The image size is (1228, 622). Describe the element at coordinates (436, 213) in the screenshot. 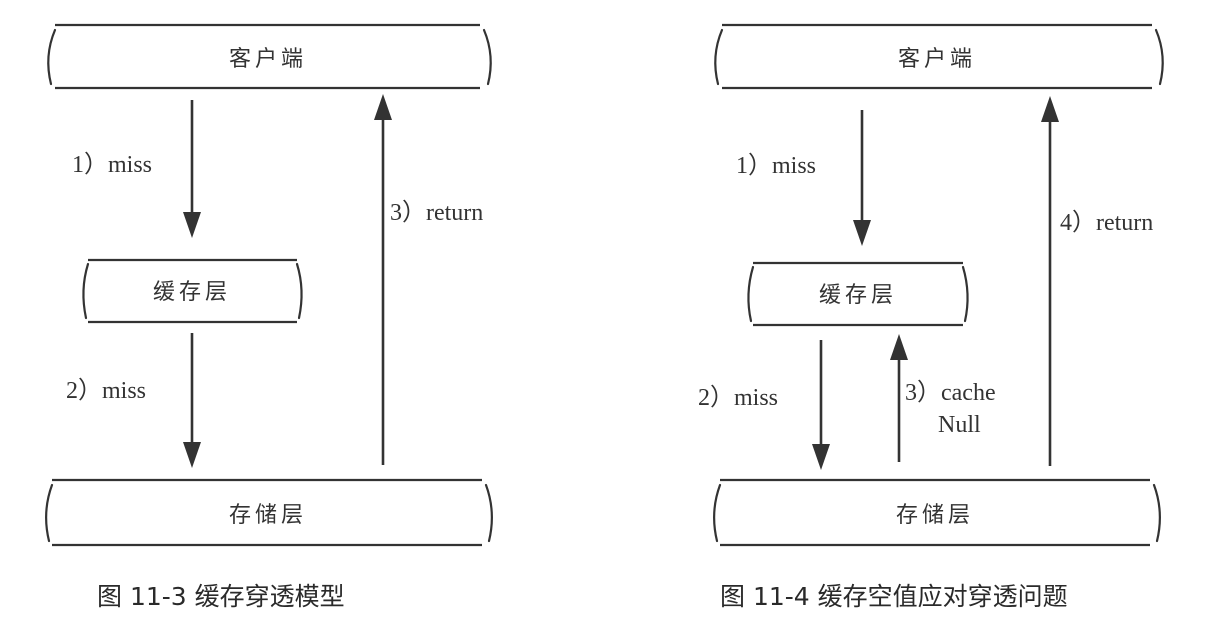

I see `edge-label-return: 3）return` at that location.